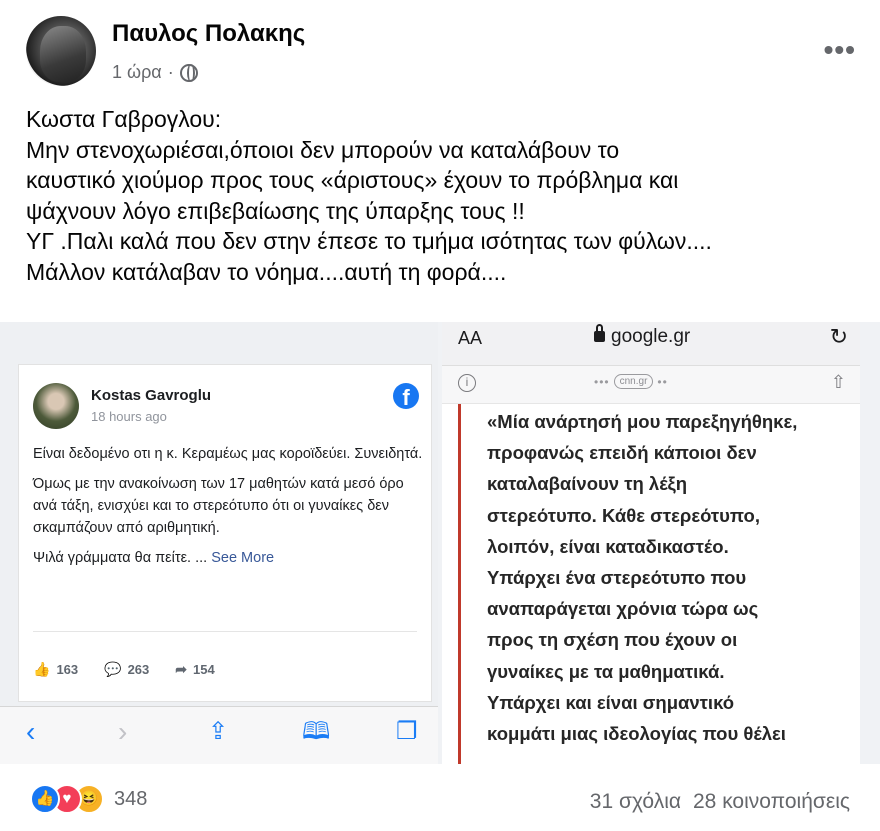  I want to click on like-count: 163, so click(67, 669).